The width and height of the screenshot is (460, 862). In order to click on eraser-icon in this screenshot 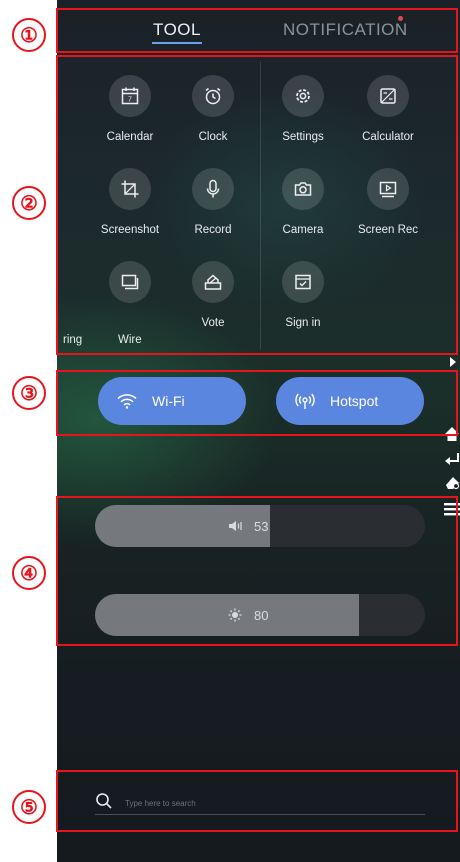, I will do `click(452, 484)`.